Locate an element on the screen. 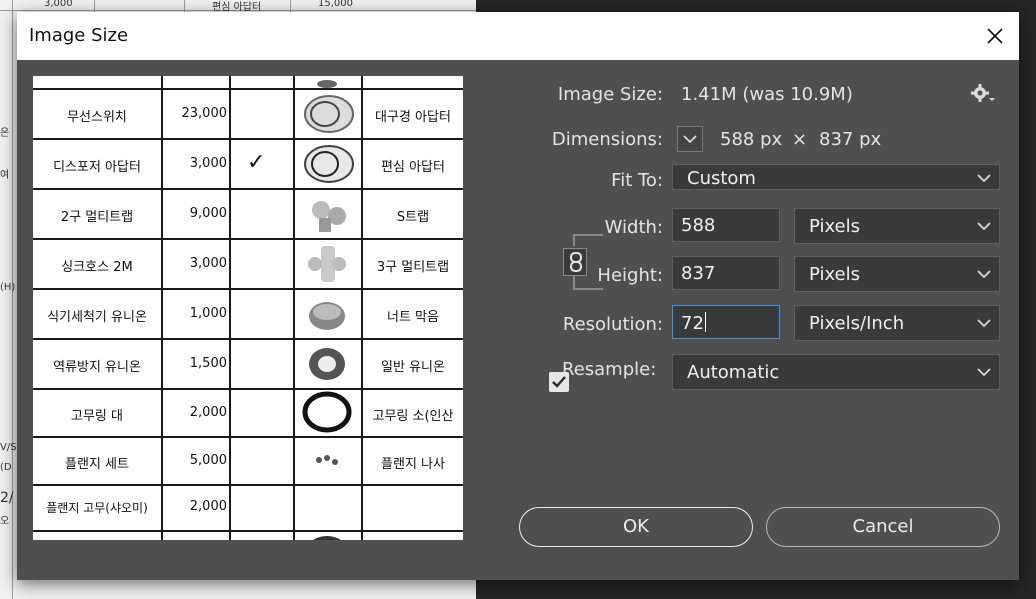 The image size is (1036, 599). width-unit-select: Pixels is located at coordinates (897, 226).